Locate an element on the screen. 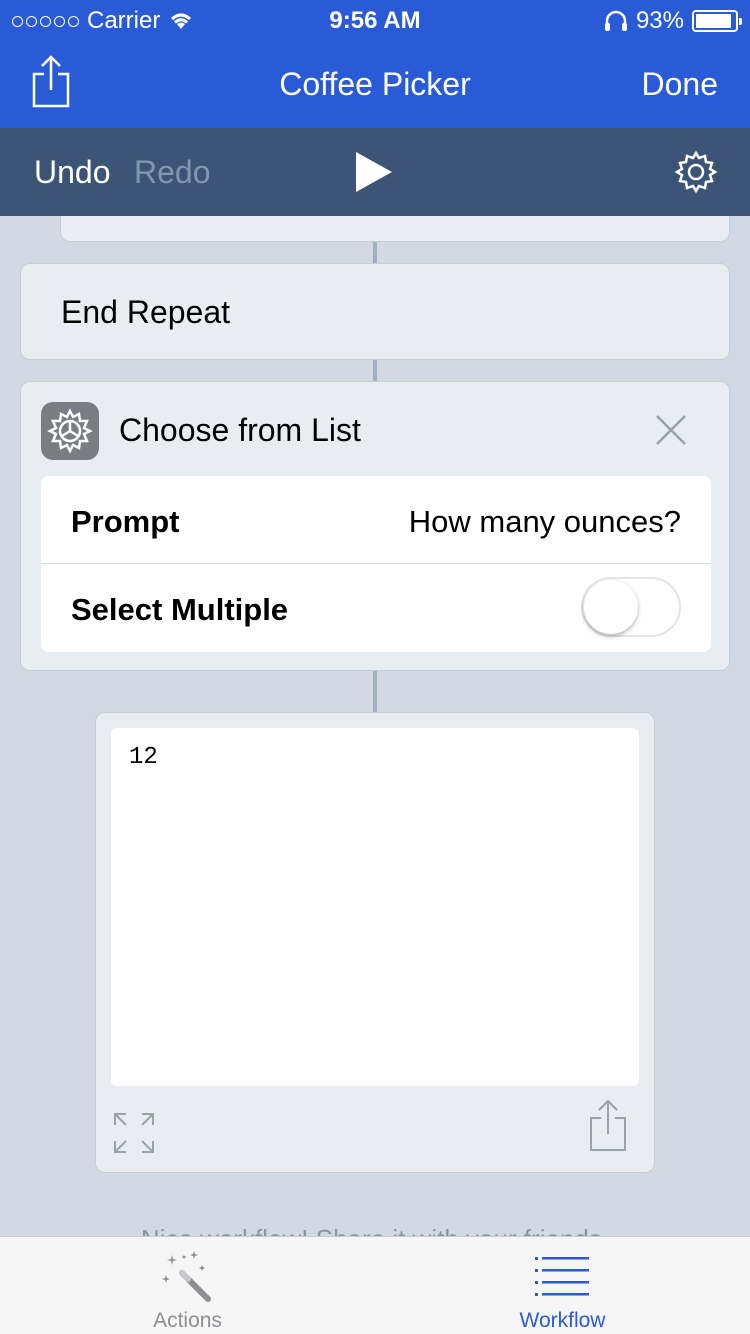  list-icon is located at coordinates (562, 1276).